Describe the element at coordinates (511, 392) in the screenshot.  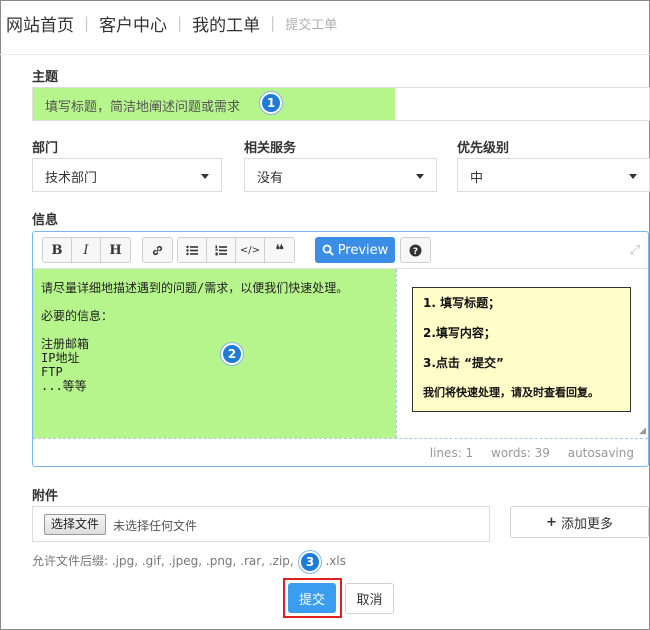
I see `help-note-text: 我们将快速处理，请及时查看回复。` at that location.